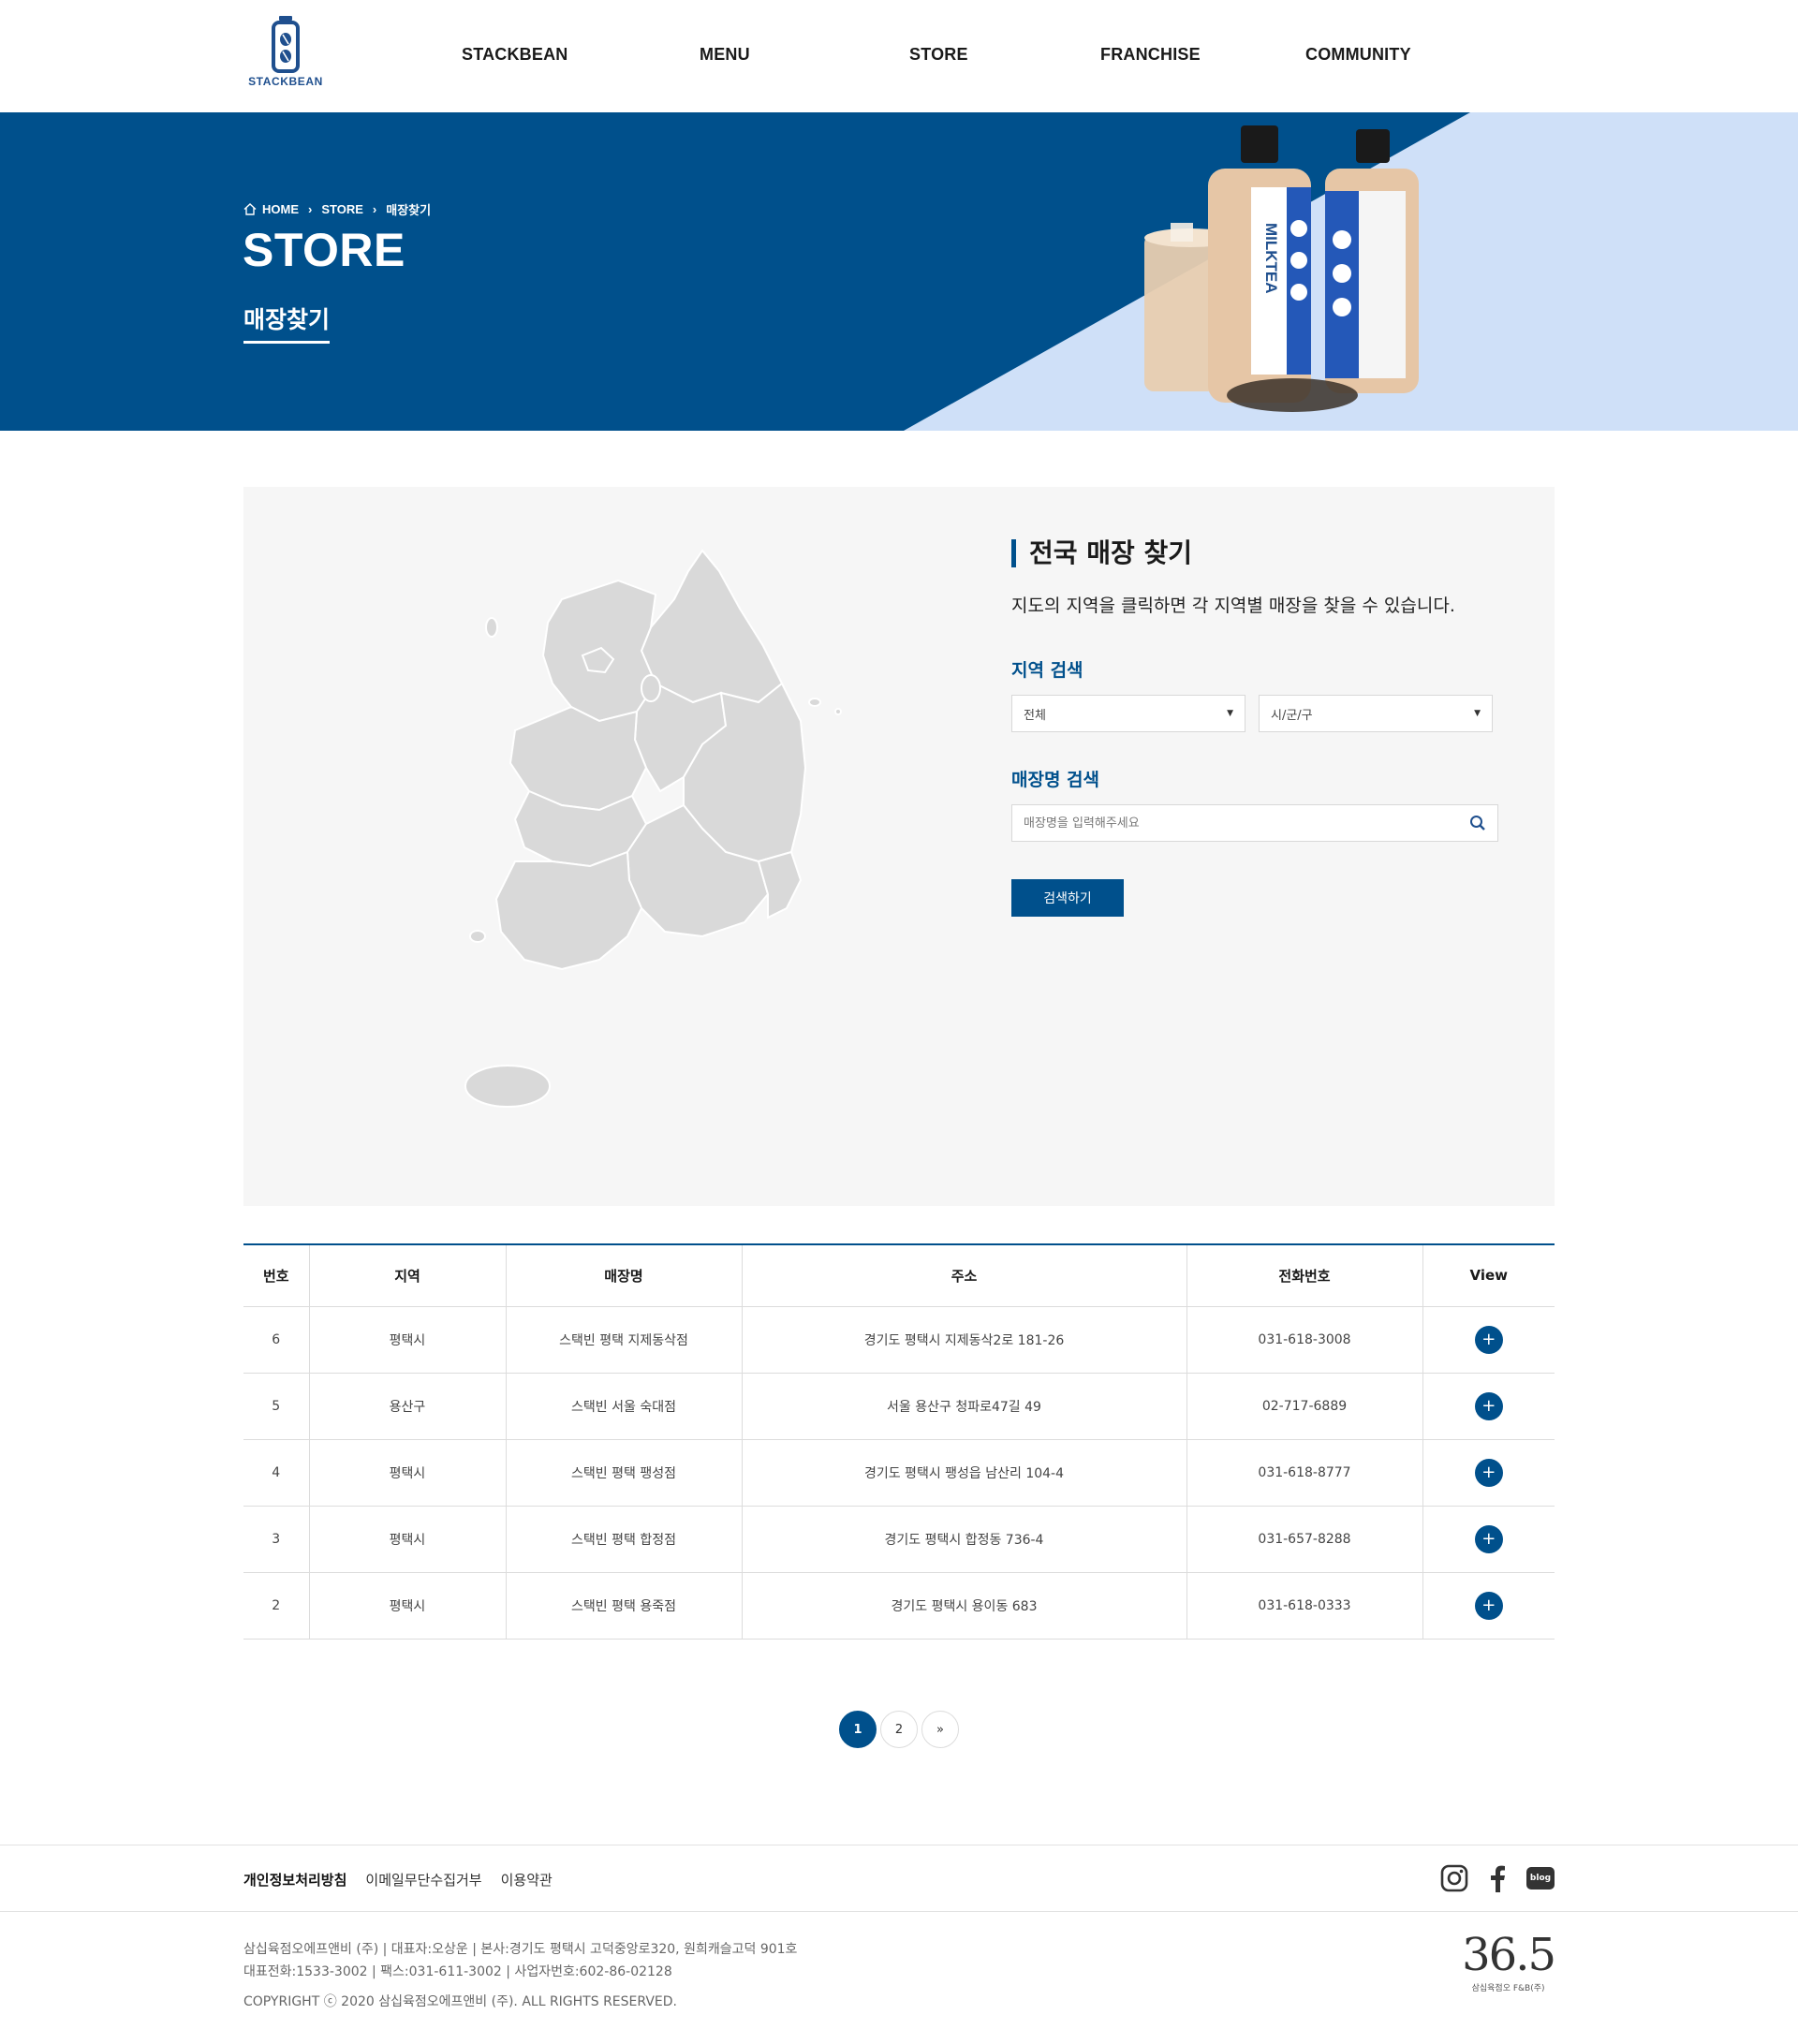 The width and height of the screenshot is (1798, 2044). I want to click on cell-phone: 031-618-8777, so click(1304, 1473).